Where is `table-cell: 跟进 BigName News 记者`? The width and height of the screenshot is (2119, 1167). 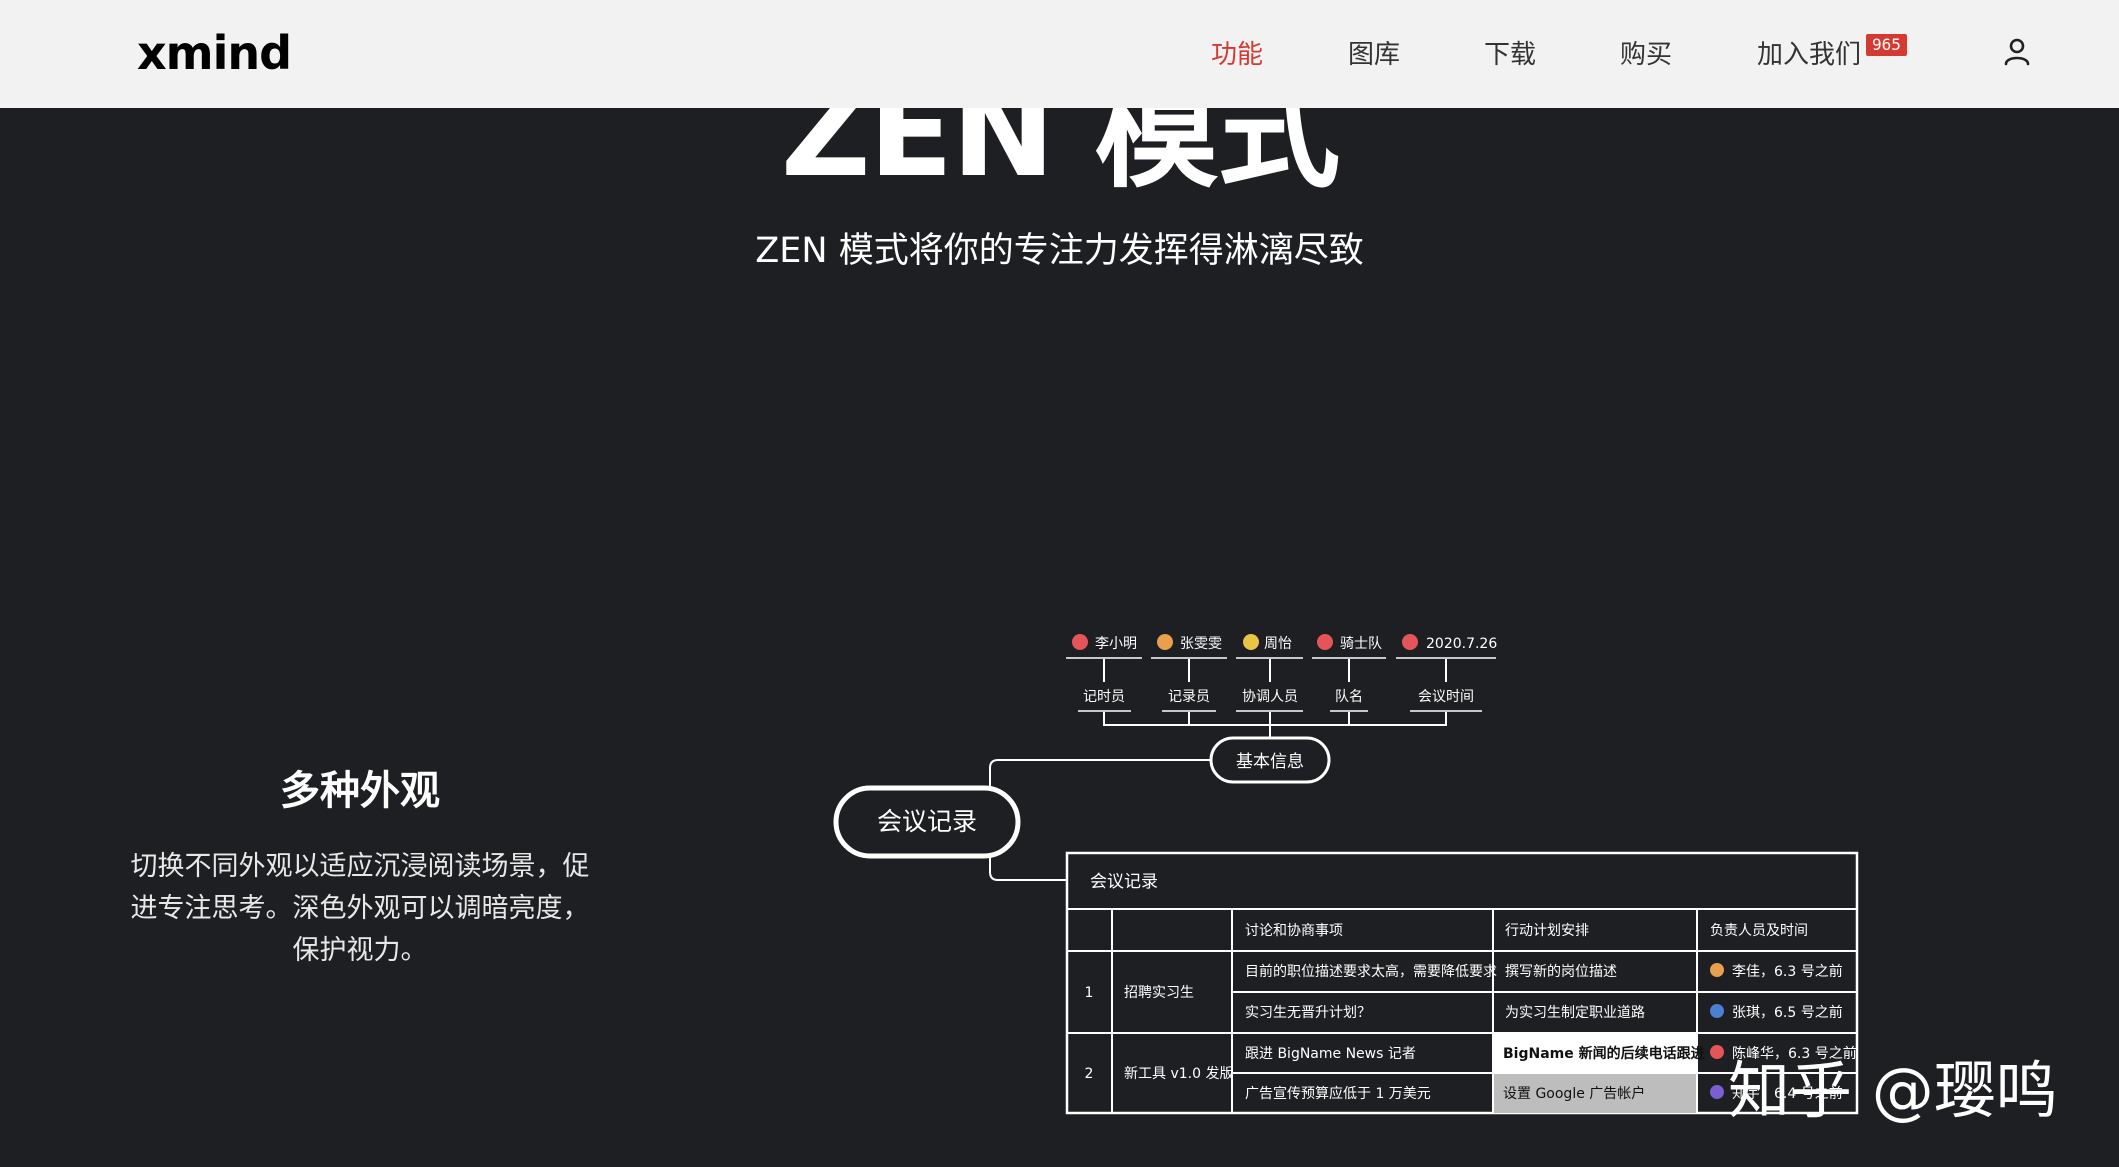
table-cell: 跟进 BigName News 记者 is located at coordinates (1330, 1054).